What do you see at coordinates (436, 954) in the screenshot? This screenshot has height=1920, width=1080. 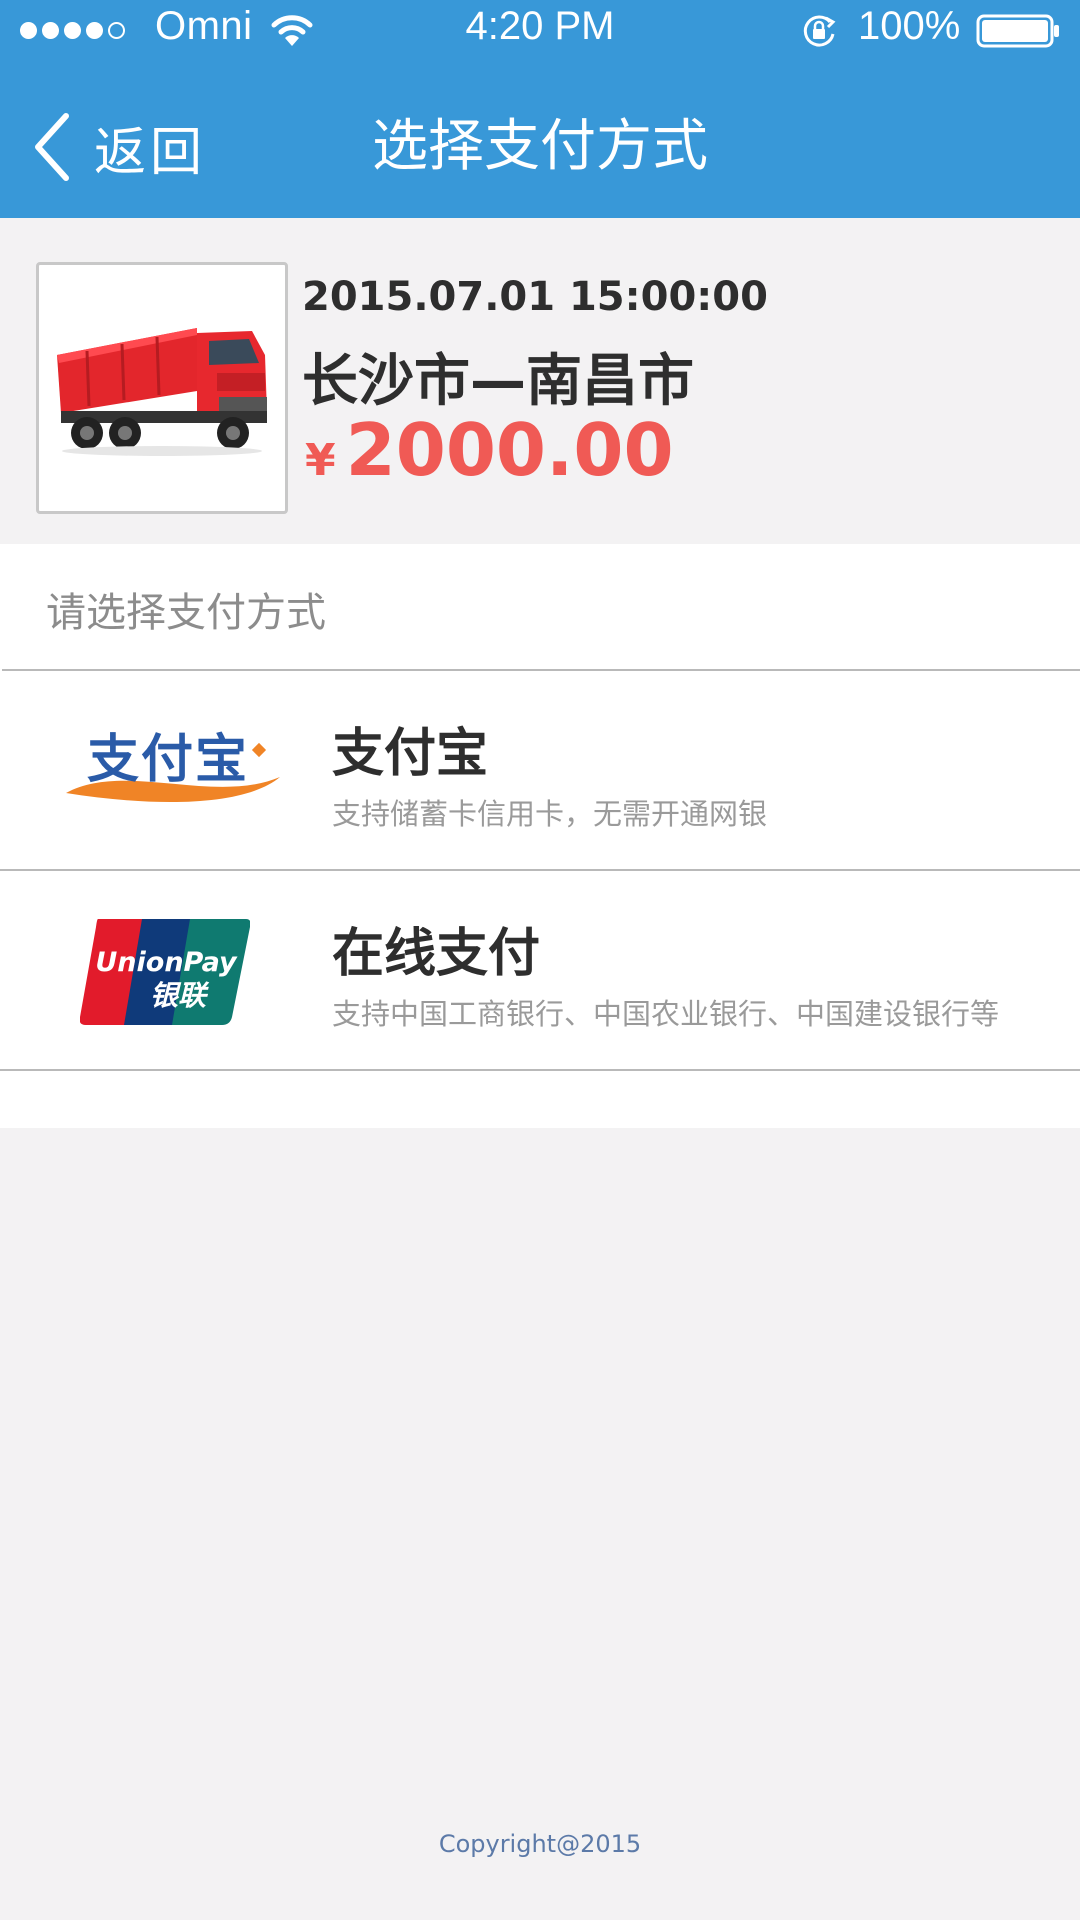 I see `unionpay-name: 在线支付` at bounding box center [436, 954].